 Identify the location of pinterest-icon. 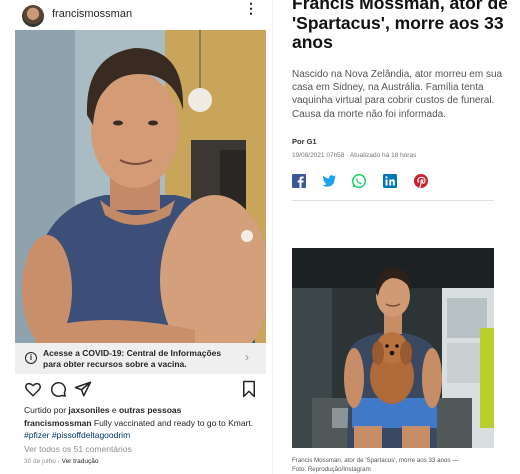
(421, 181).